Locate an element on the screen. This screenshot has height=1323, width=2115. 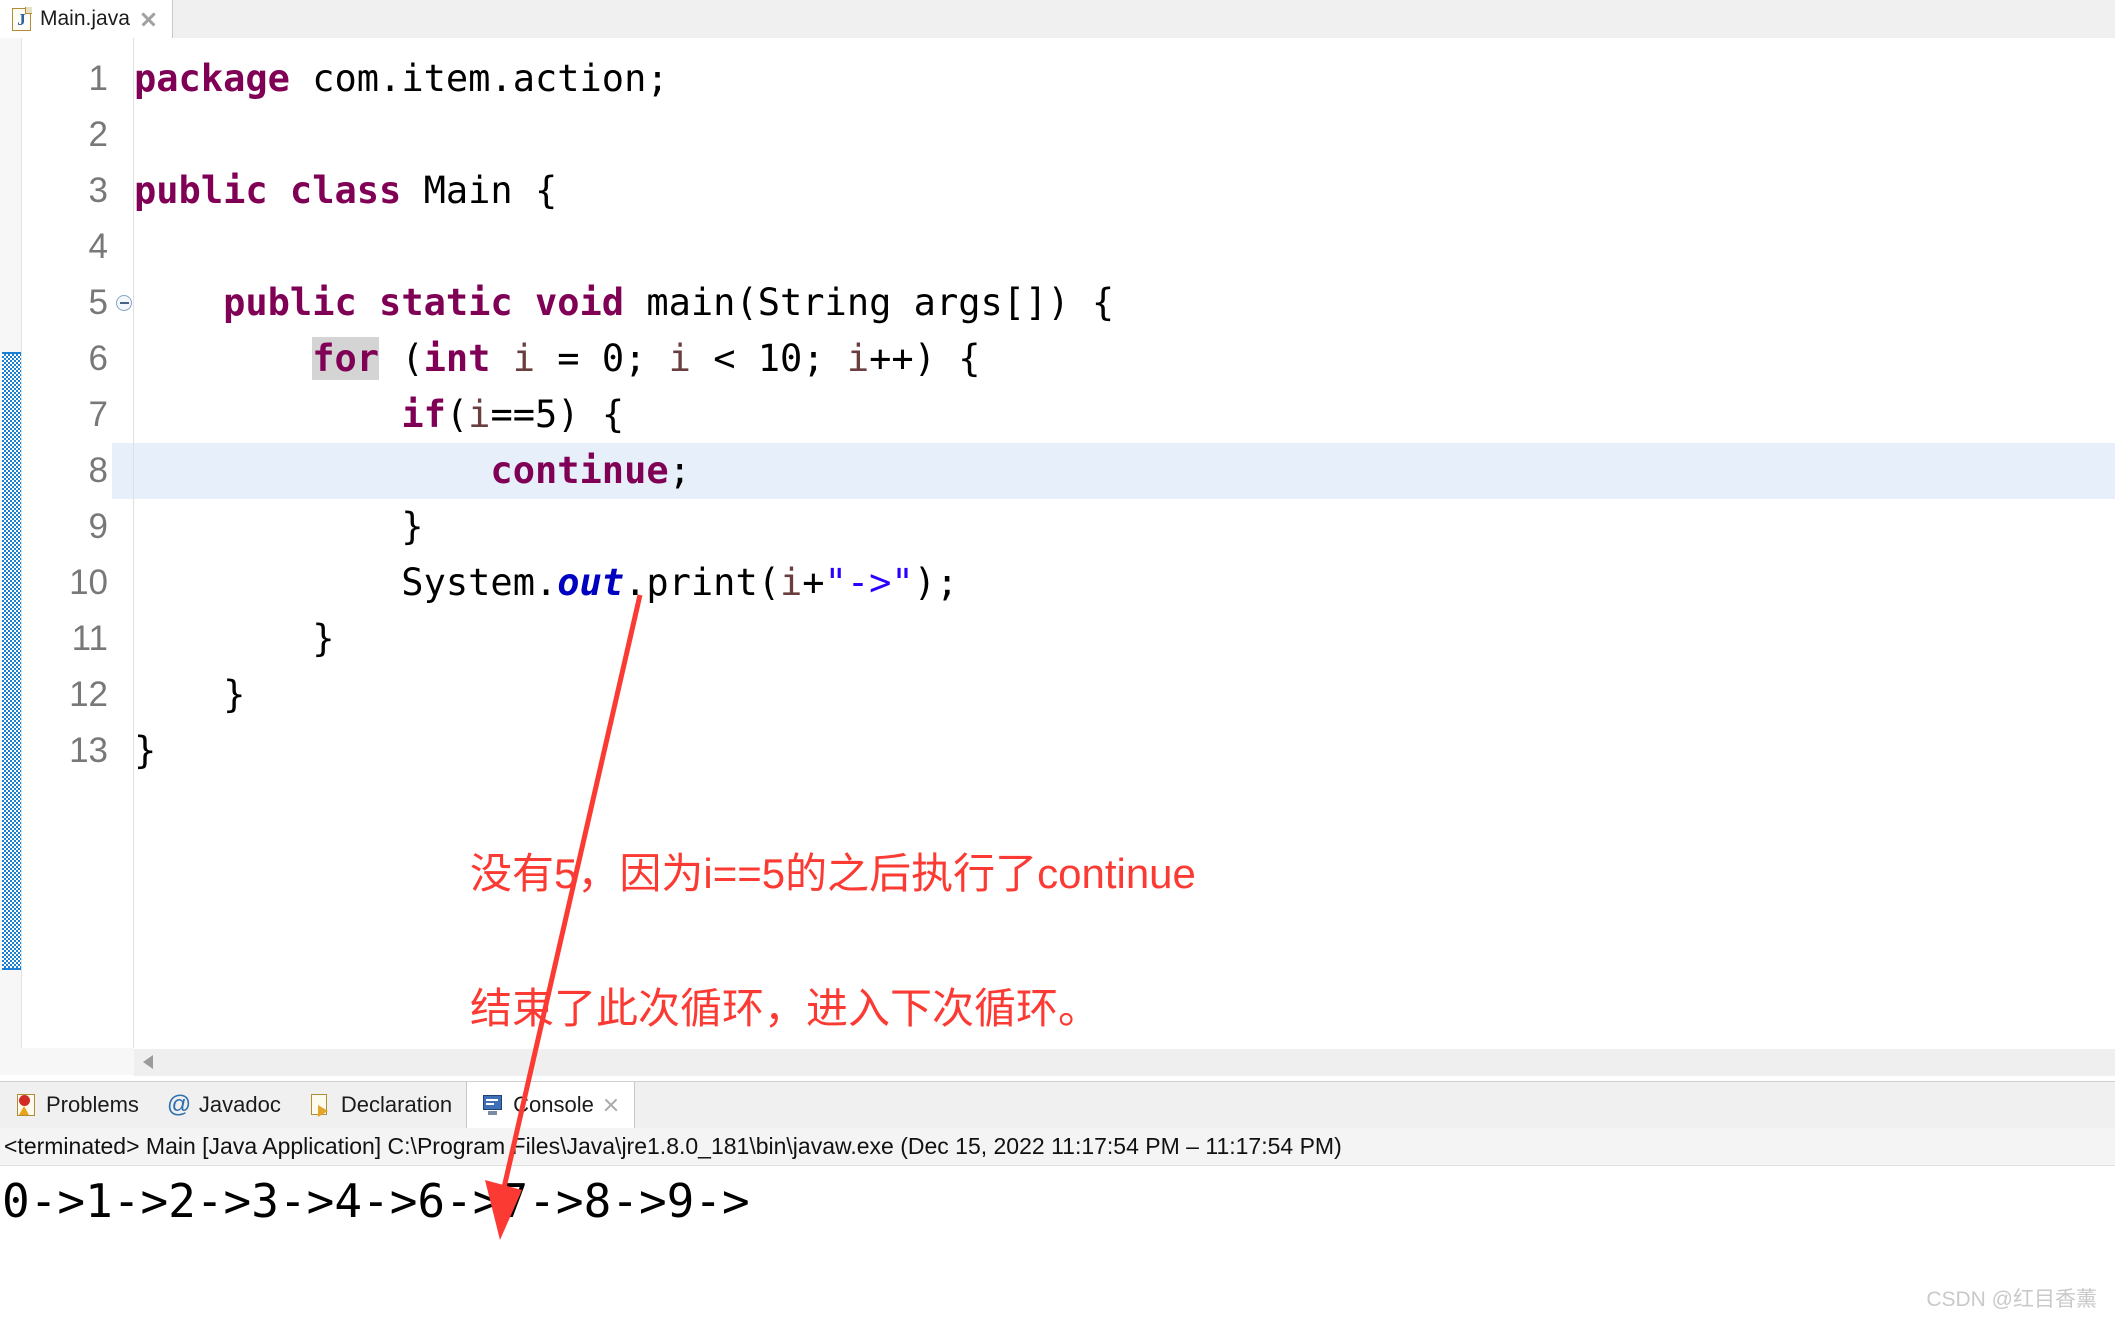
tab-main-java: J Main.java is located at coordinates (86, 19).